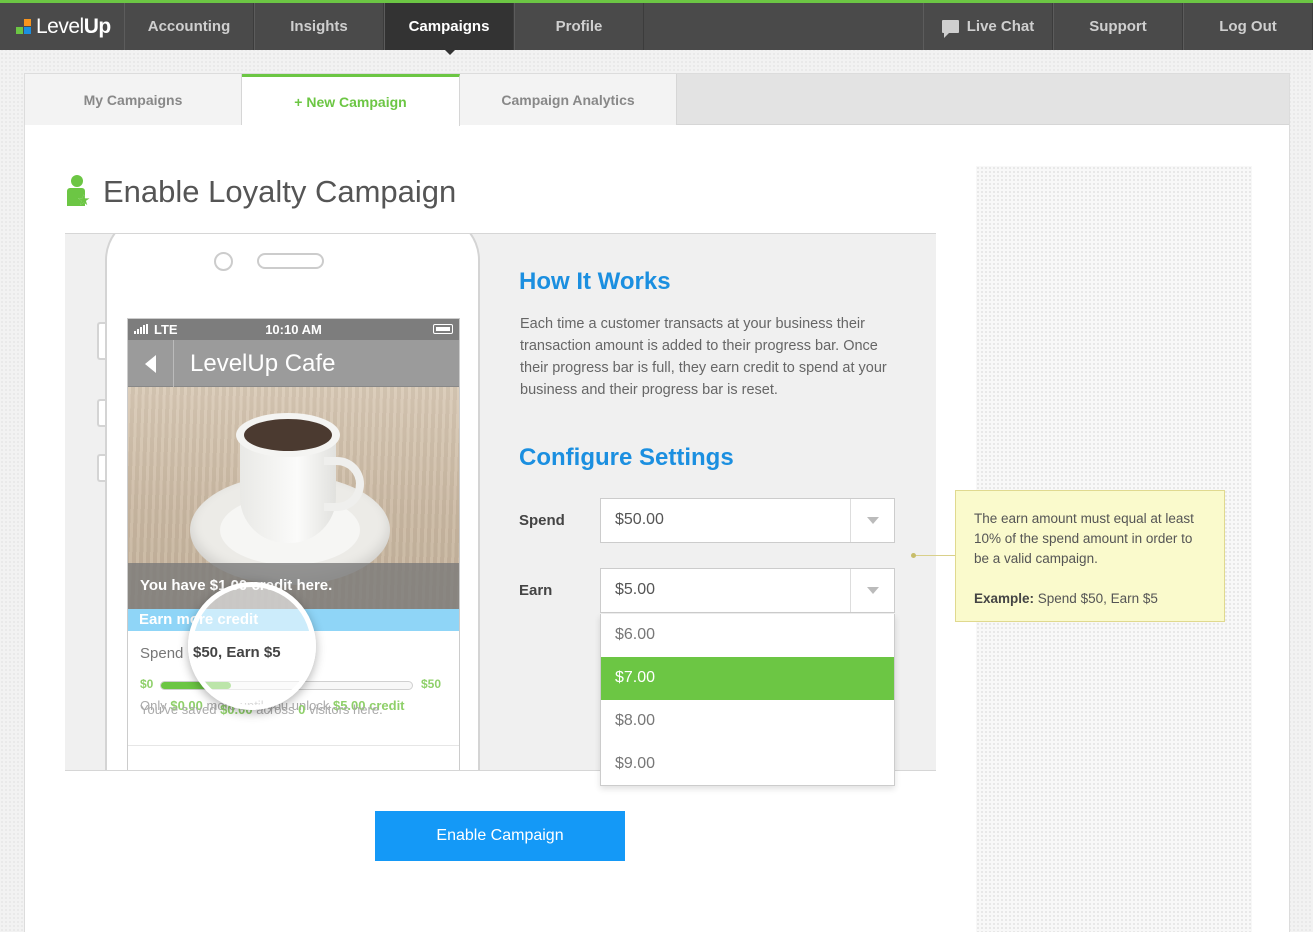 The image size is (1313, 932). Describe the element at coordinates (77, 192) in the screenshot. I see `person-star-icon: ★` at that location.